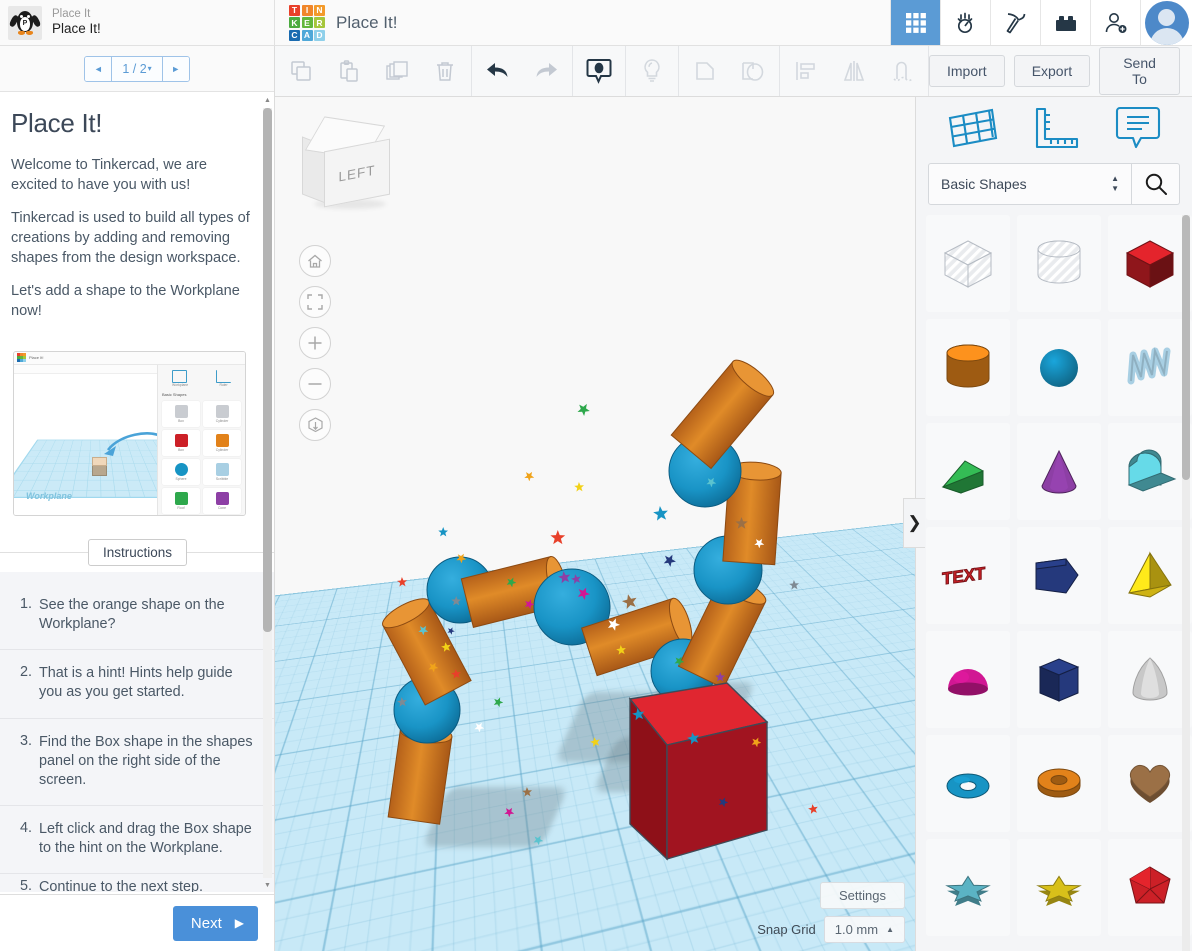  Describe the element at coordinates (1150, 367) in the screenshot. I see `shape-scribble` at that location.